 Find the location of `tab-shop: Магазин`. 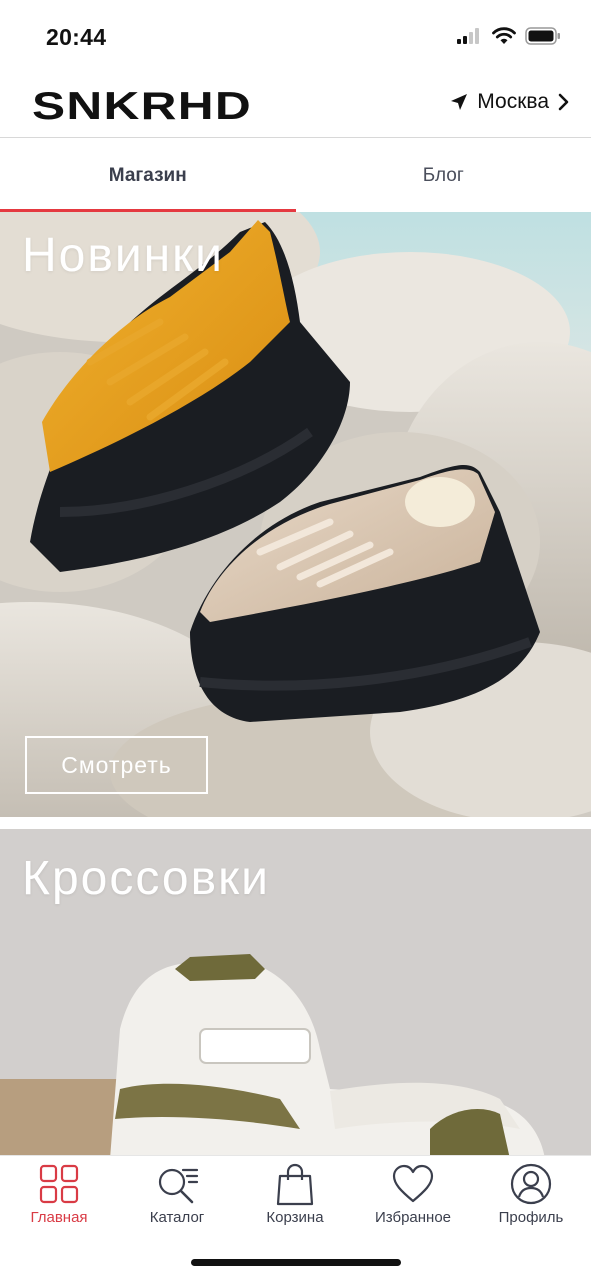

tab-shop: Магазин is located at coordinates (148, 175).